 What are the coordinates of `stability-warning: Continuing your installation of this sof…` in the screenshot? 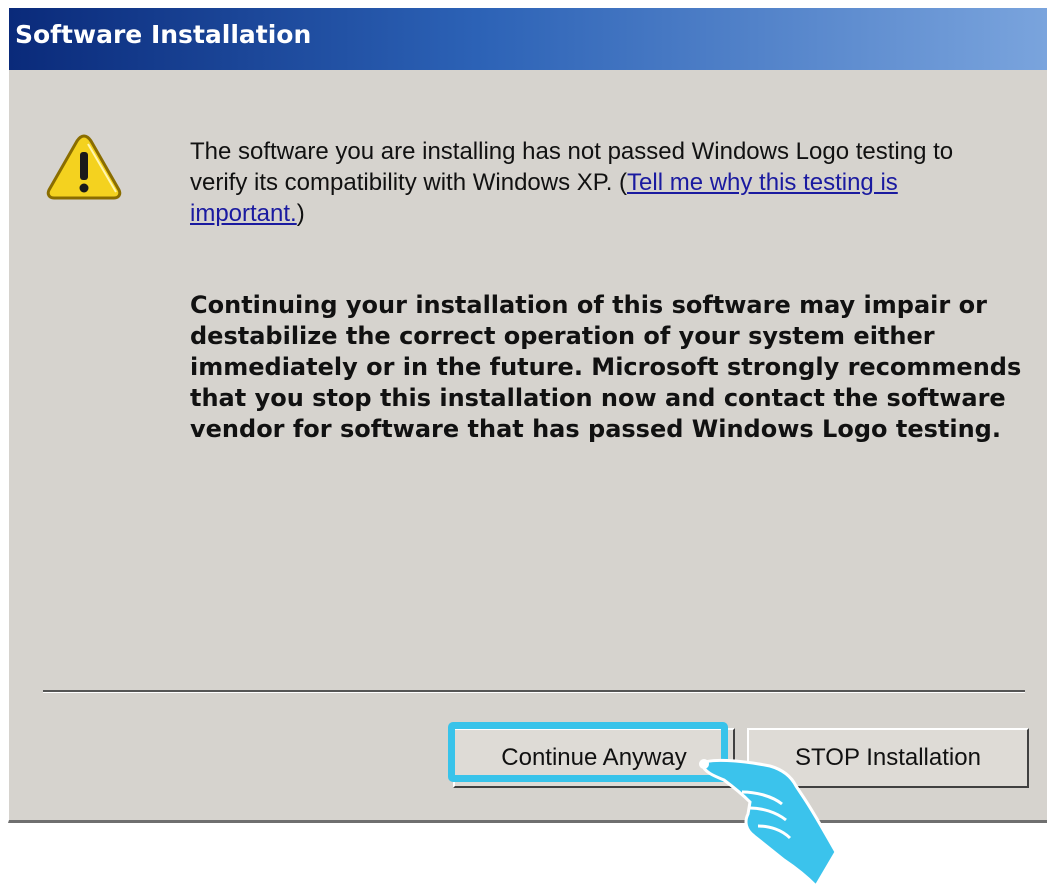 It's located at (606, 367).